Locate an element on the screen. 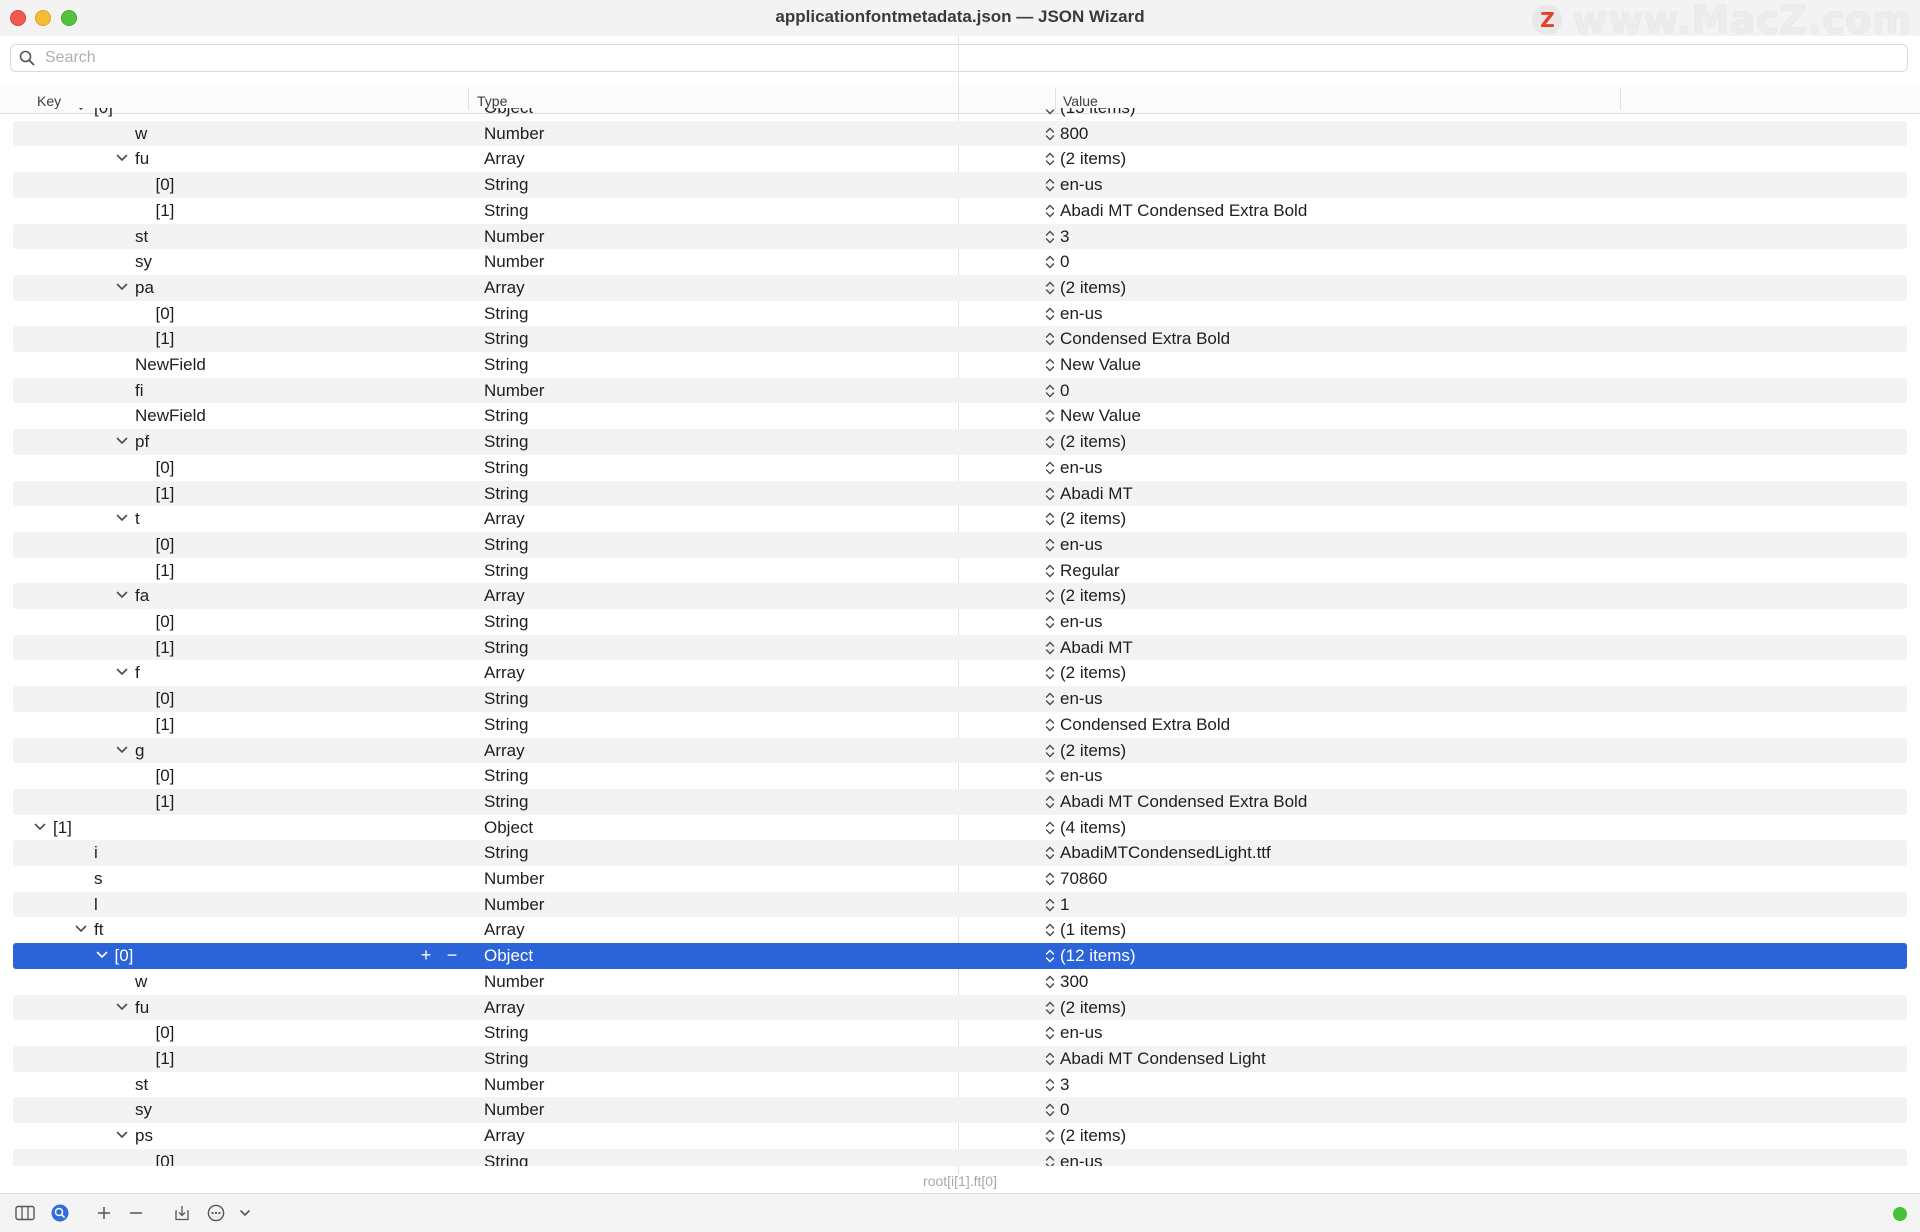 The height and width of the screenshot is (1232, 1920). row-key: st is located at coordinates (141, 237).